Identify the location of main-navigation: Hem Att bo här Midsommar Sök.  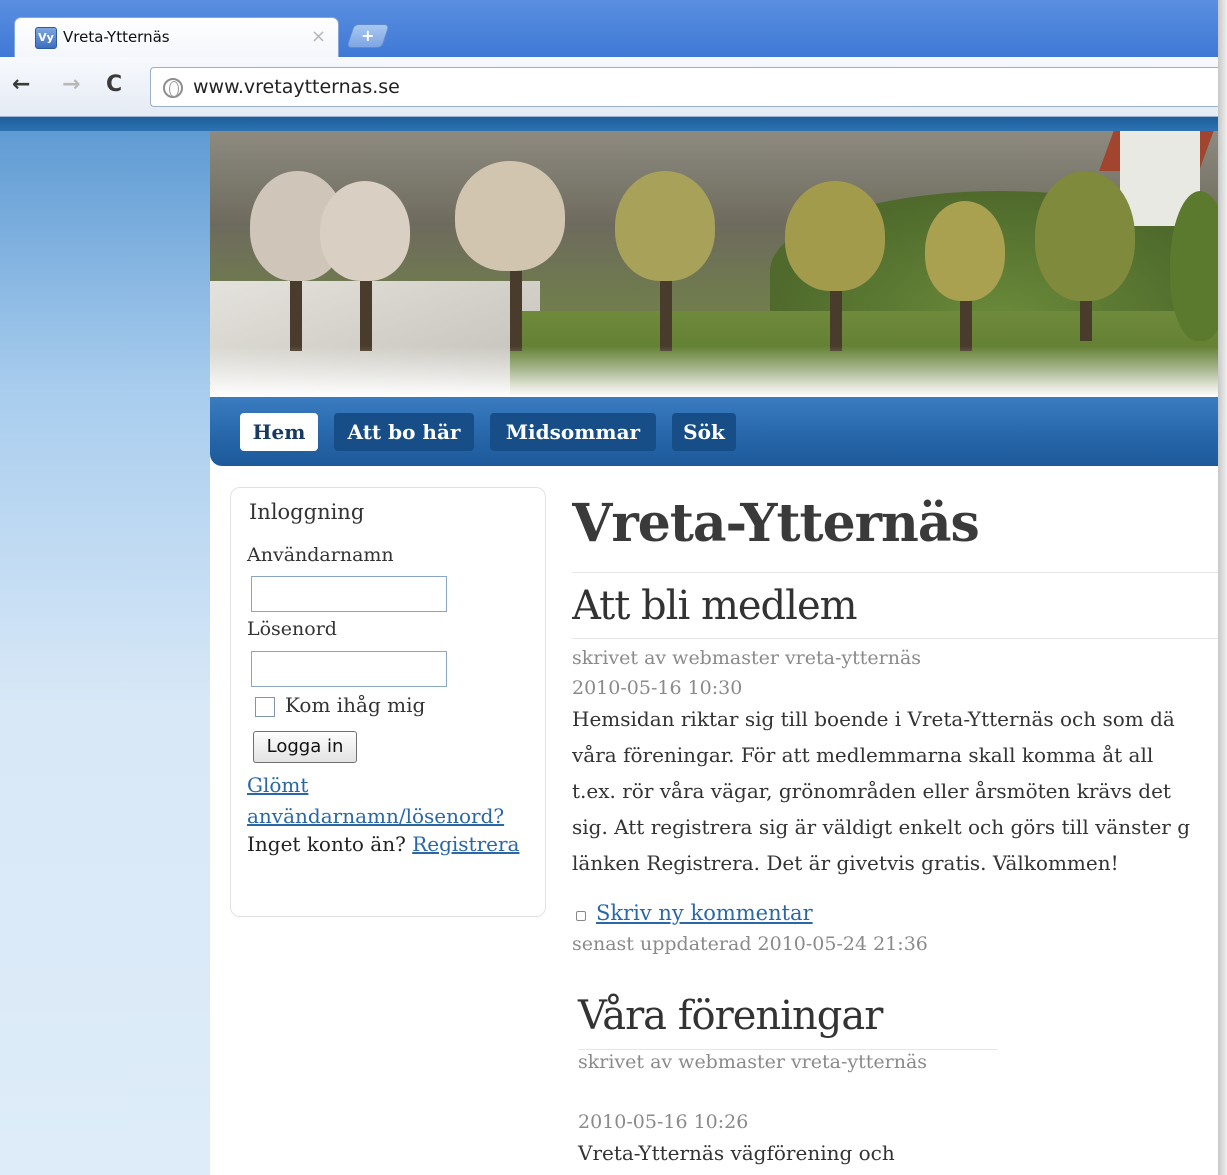
(714, 431).